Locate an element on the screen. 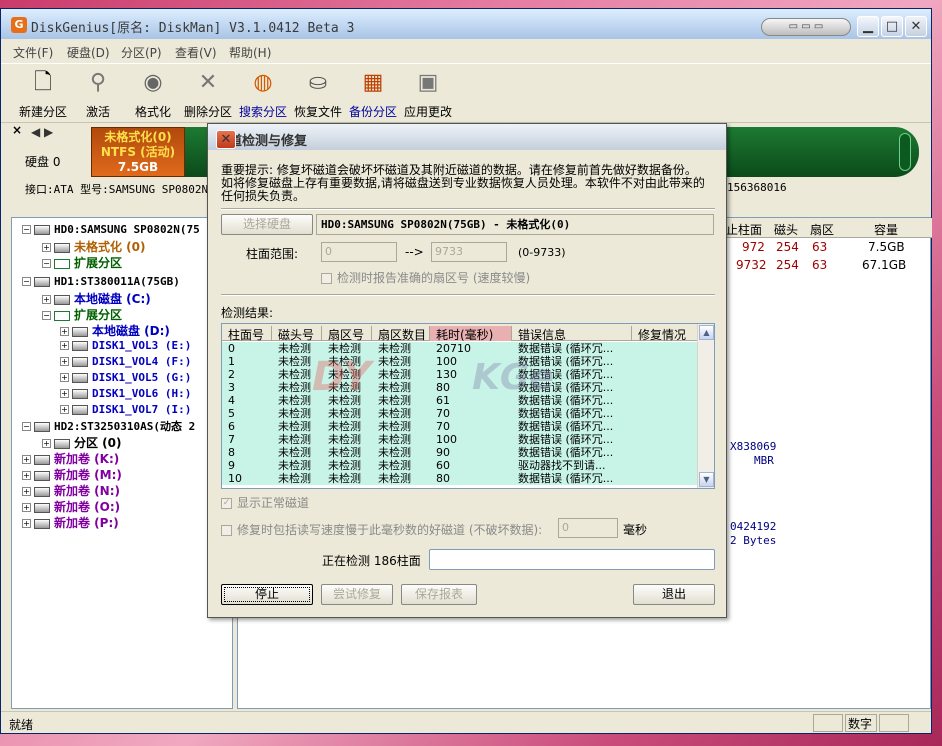 This screenshot has width=942, height=746. partition-block: 未格式化(0) NTFS (活动) 7.5GB is located at coordinates (138, 152).